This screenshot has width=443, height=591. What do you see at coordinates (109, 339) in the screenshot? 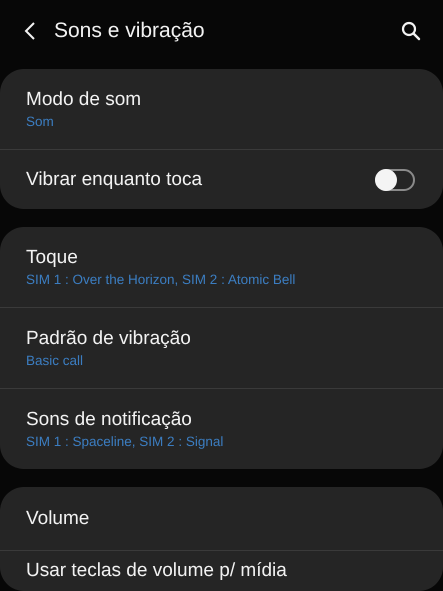
I see `setting-title: Padrão de vibração` at bounding box center [109, 339].